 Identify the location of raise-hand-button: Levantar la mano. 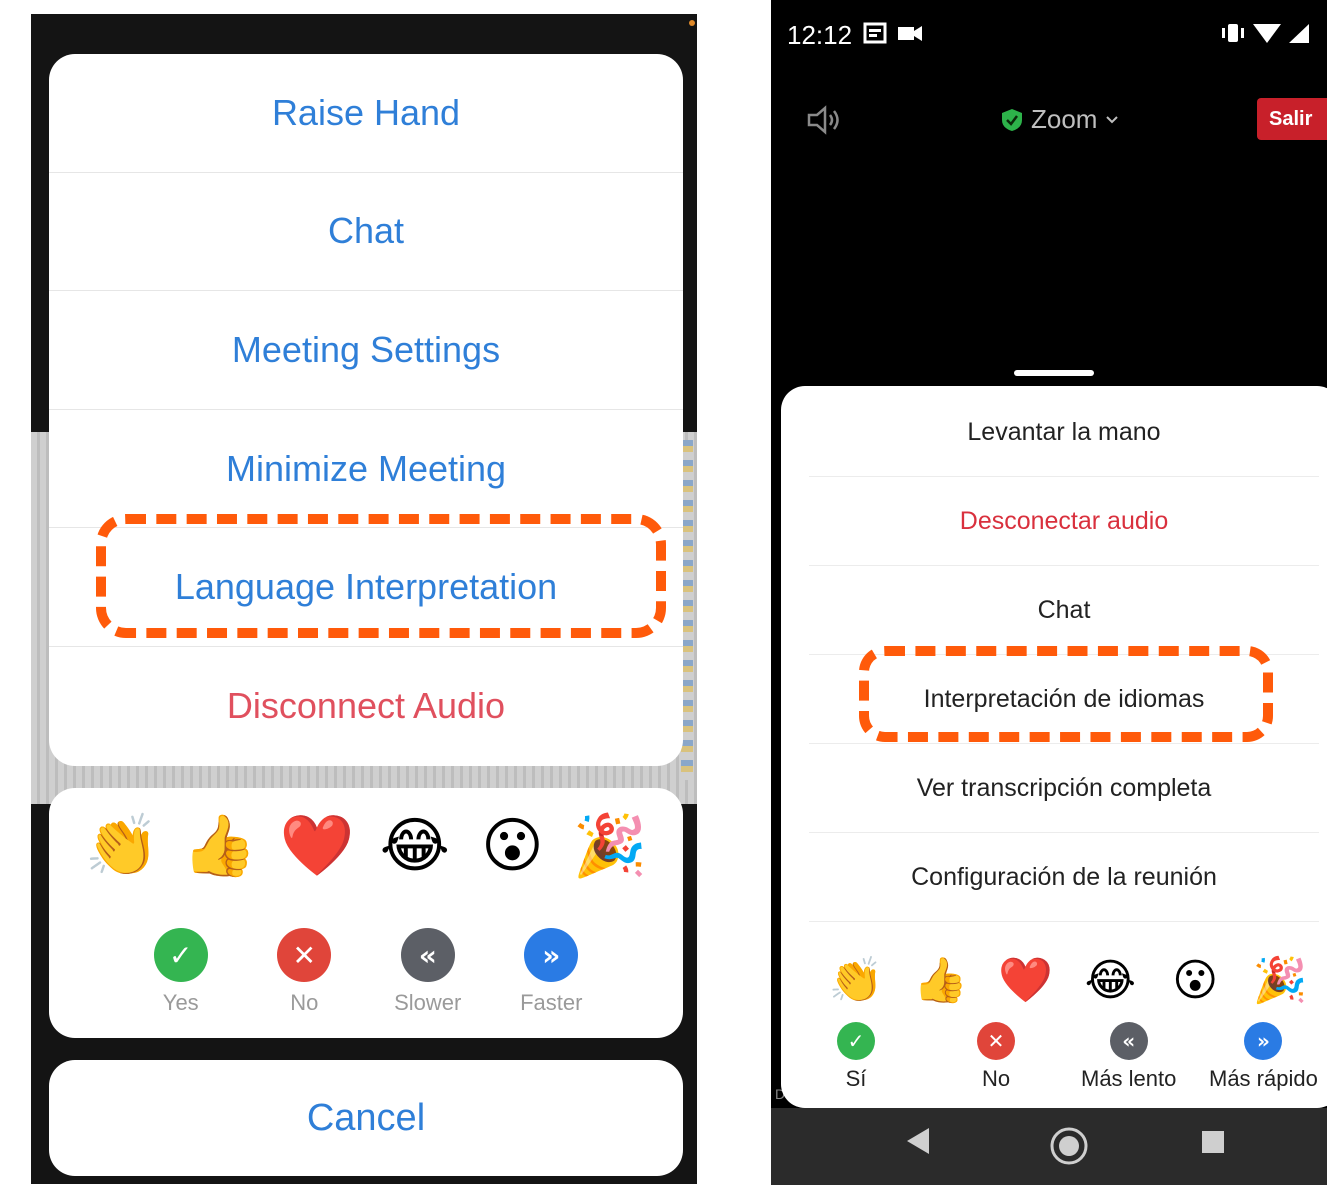
(1064, 432).